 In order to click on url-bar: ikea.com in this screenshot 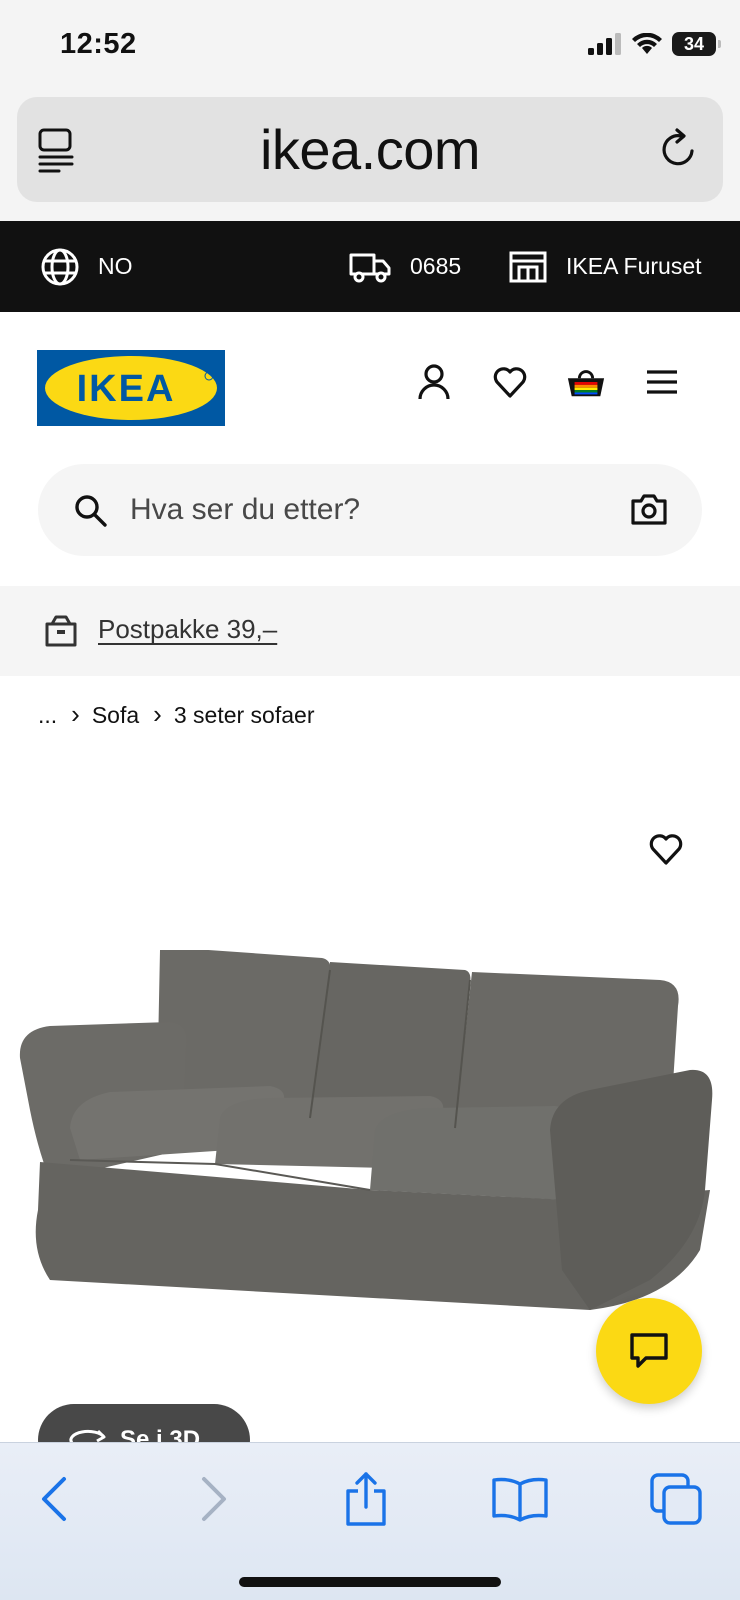, I will do `click(370, 149)`.